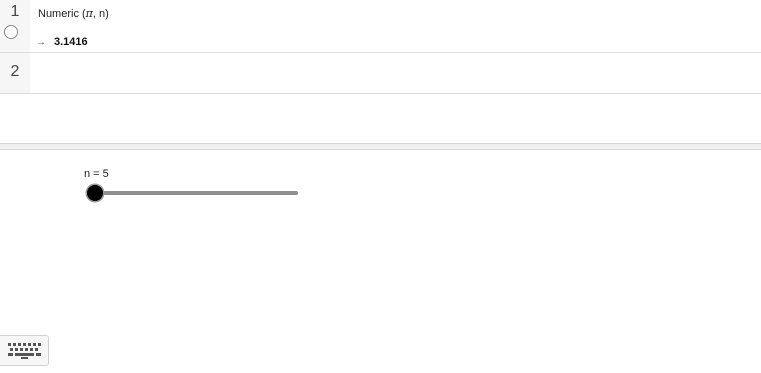 The height and width of the screenshot is (373, 761). I want to click on view-divider, so click(380, 146).